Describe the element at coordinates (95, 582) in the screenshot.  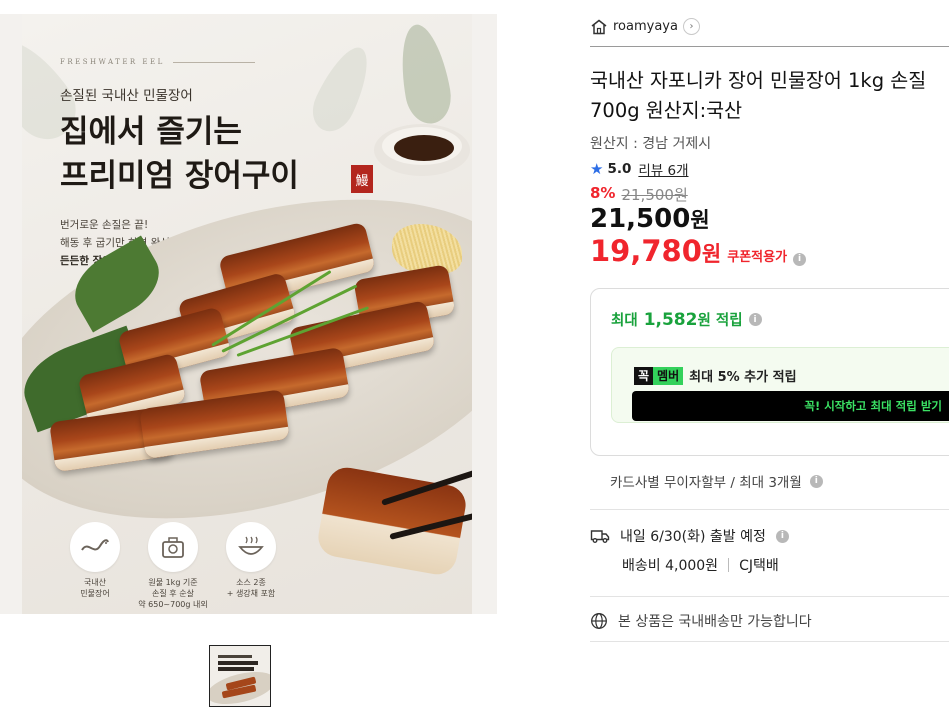
I see `badge-origin-line1: 국내산` at that location.